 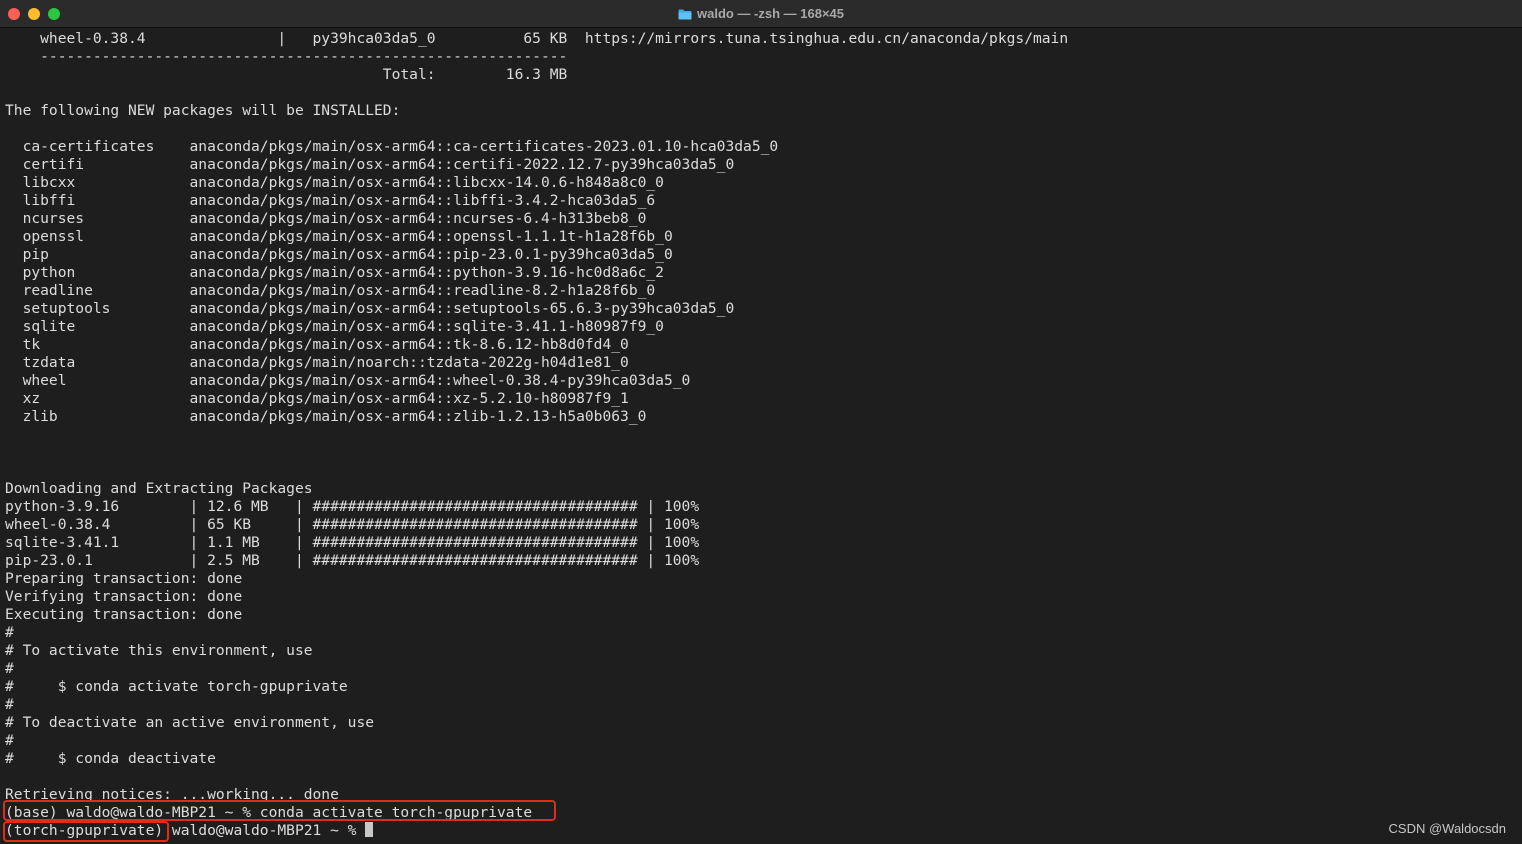 What do you see at coordinates (159, 488) in the screenshot?
I see `terminal-line: Downloading and Extracting Packages` at bounding box center [159, 488].